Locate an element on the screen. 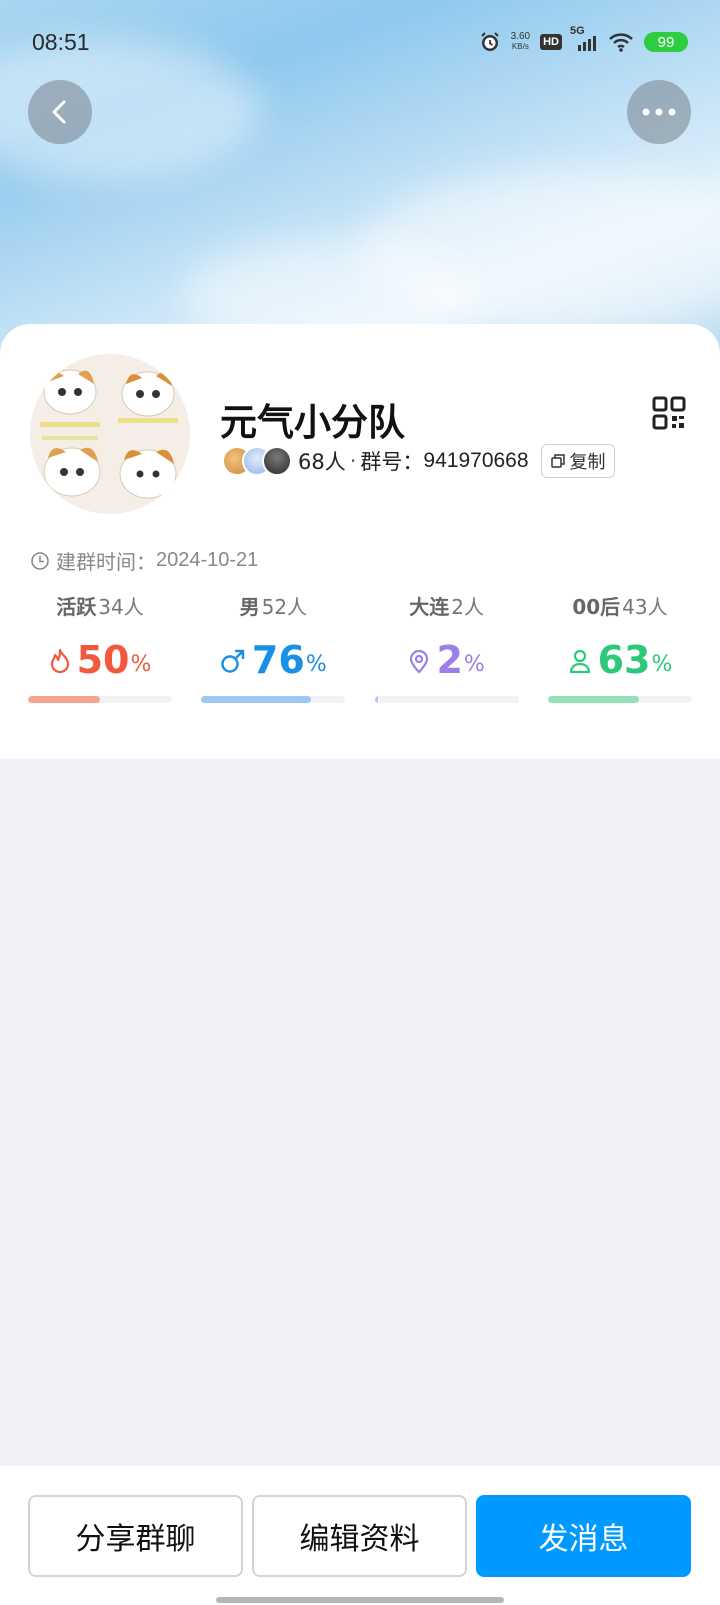 This screenshot has width=720, height=1605. stat-label-row: 活跃 34人 is located at coordinates (99, 605).